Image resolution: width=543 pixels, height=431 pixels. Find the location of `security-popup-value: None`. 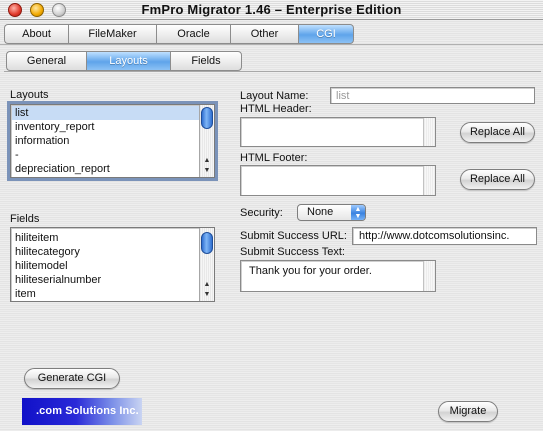

security-popup-value: None is located at coordinates (320, 212).